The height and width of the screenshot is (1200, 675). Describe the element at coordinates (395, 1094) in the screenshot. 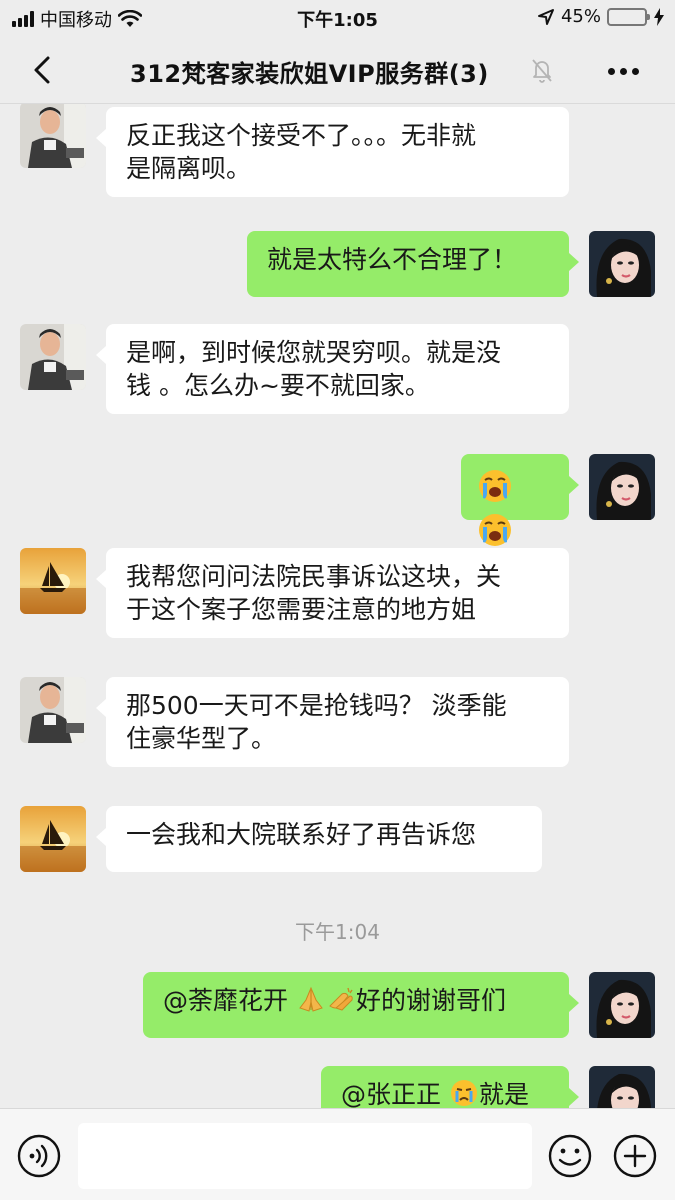

I see `mention-text: @张正正` at that location.